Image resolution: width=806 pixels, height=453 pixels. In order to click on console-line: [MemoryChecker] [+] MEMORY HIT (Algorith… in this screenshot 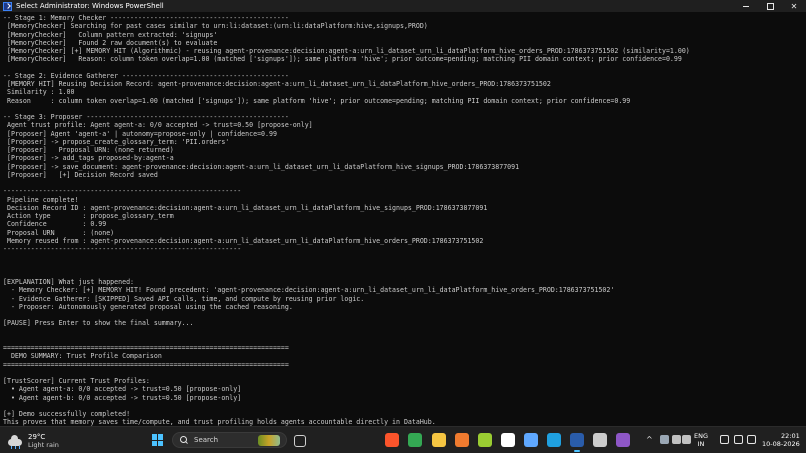, I will do `click(346, 51)`.